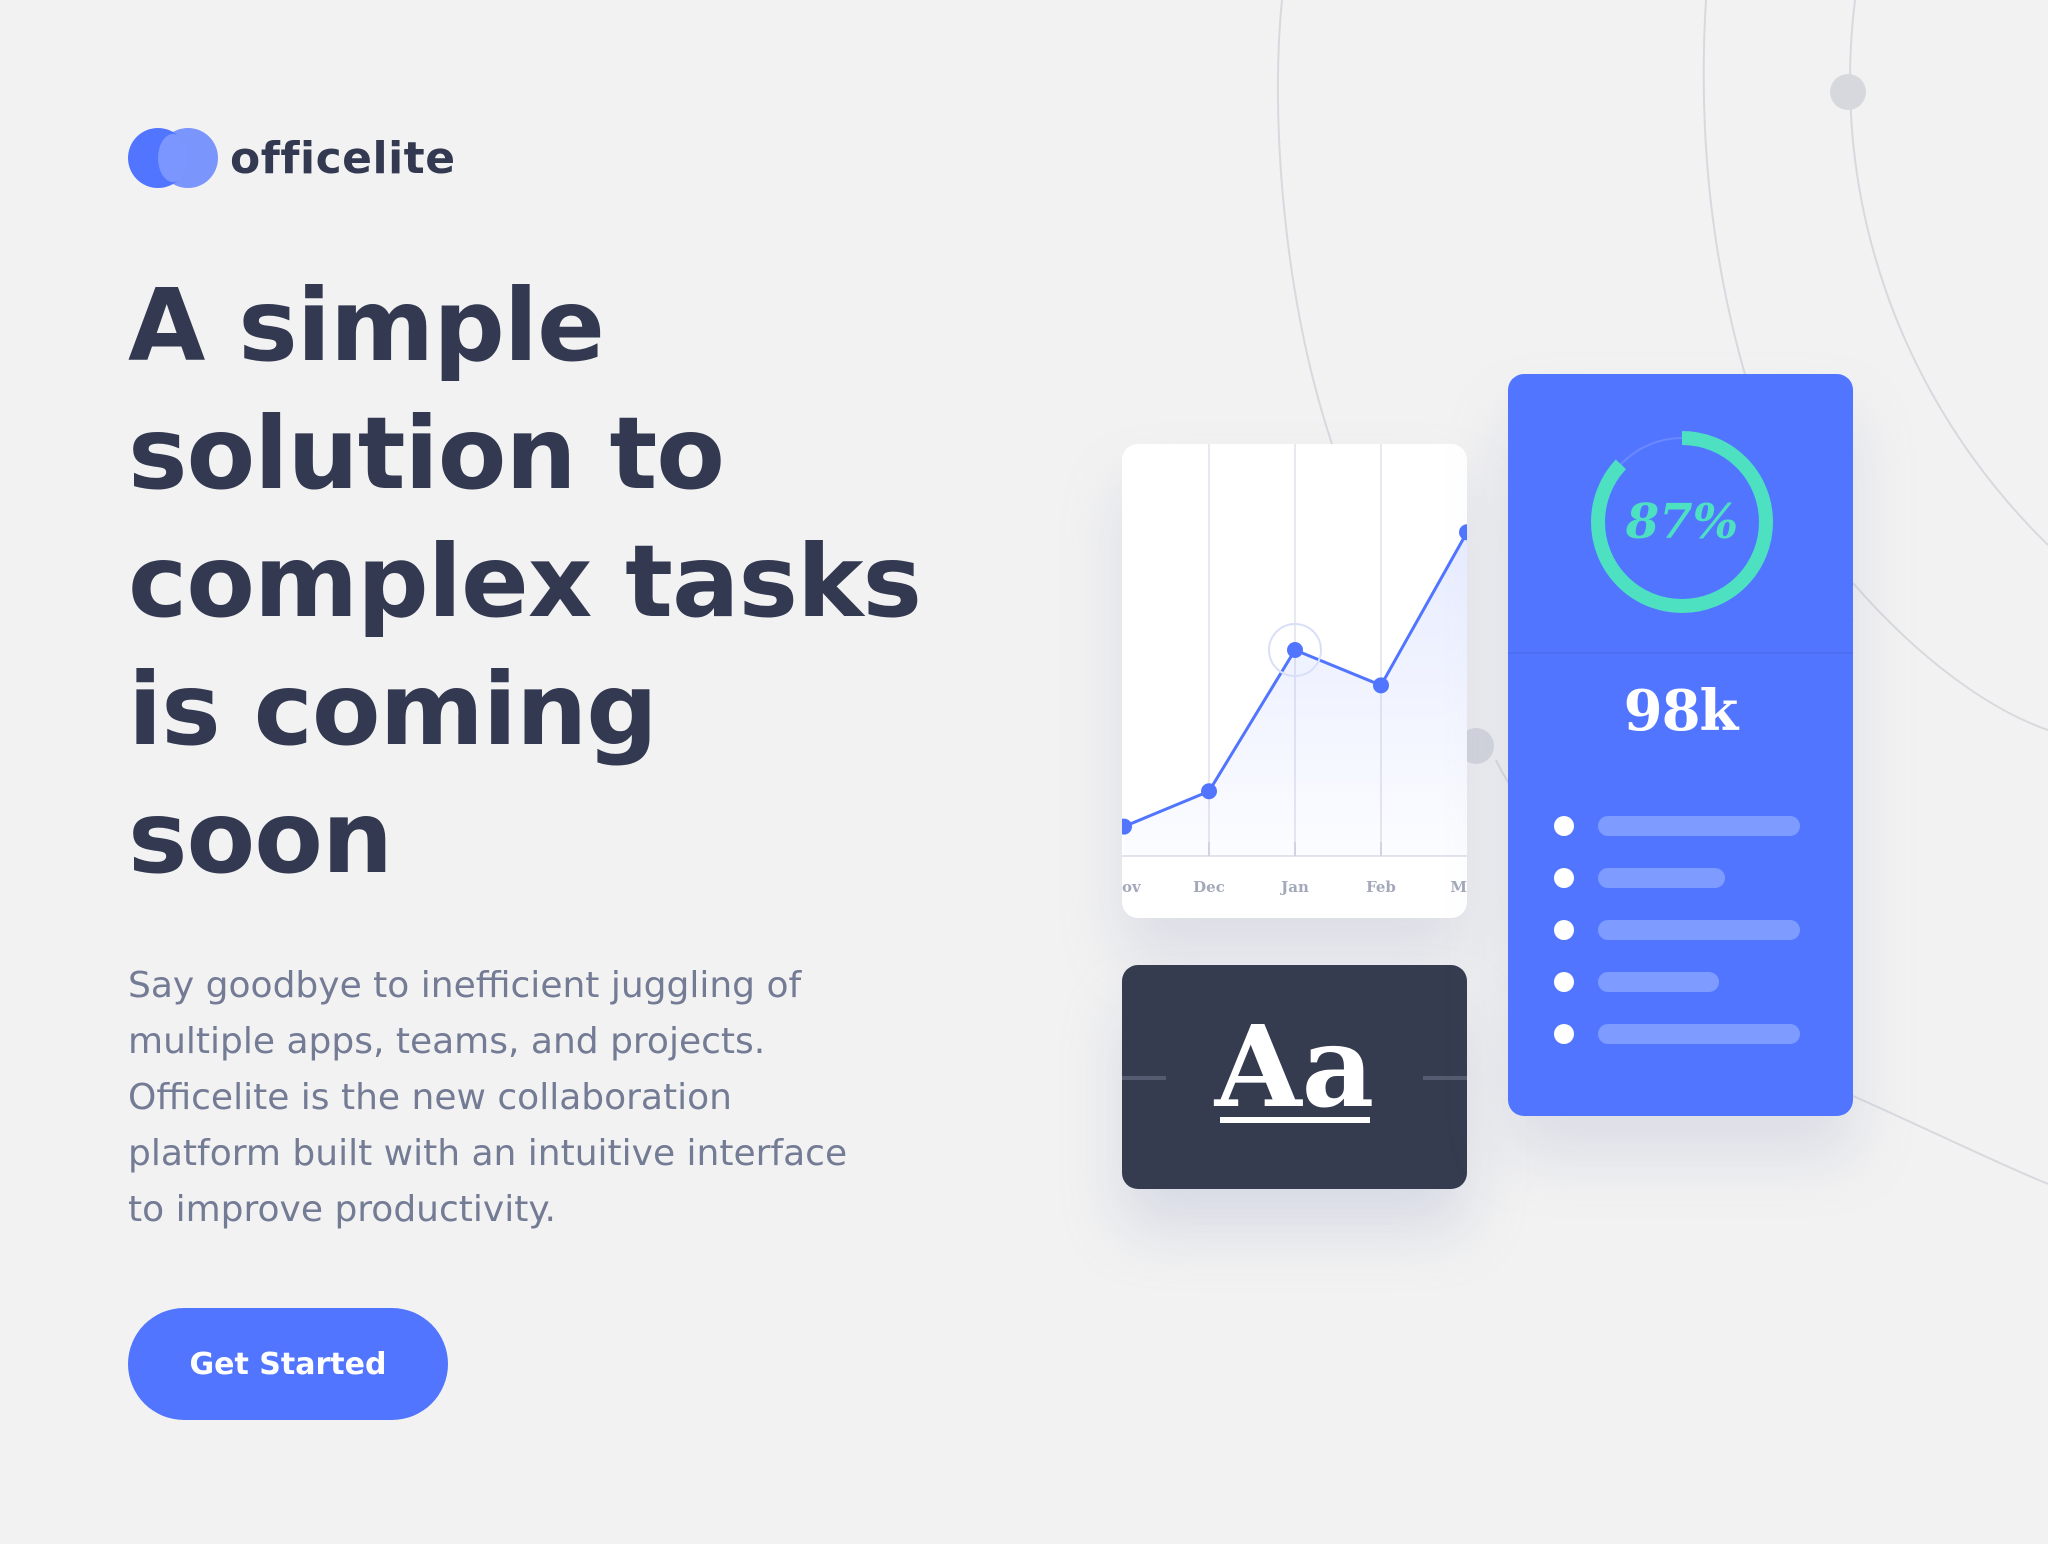 The image size is (2048, 1544). I want to click on stat-number: 98k, so click(1681, 711).